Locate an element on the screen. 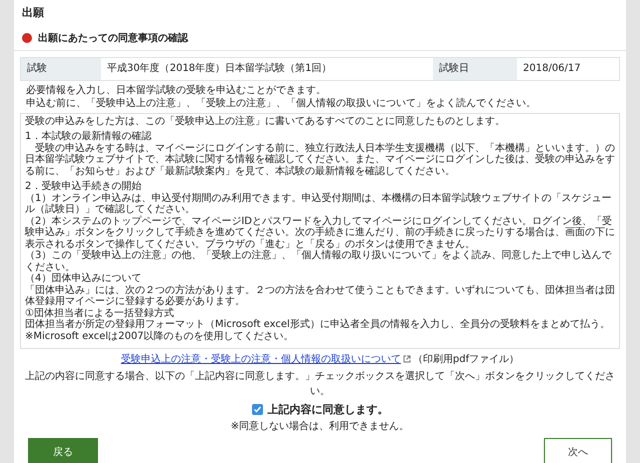 The height and width of the screenshot is (463, 640). intro-text: 必要情報を入力し、日本留学試験の受験を申込むことができます。 is located at coordinates (176, 90).